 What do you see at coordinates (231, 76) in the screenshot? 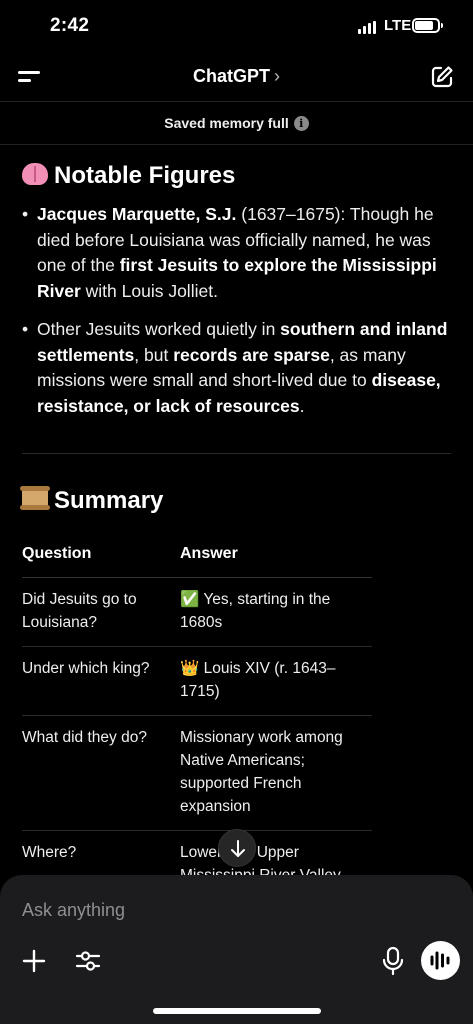
I see `app-title: ChatGPT` at bounding box center [231, 76].